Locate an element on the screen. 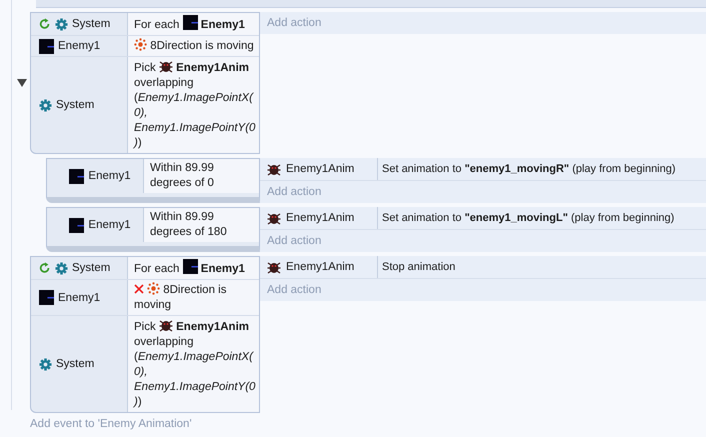  cross-icon is located at coordinates (139, 289).